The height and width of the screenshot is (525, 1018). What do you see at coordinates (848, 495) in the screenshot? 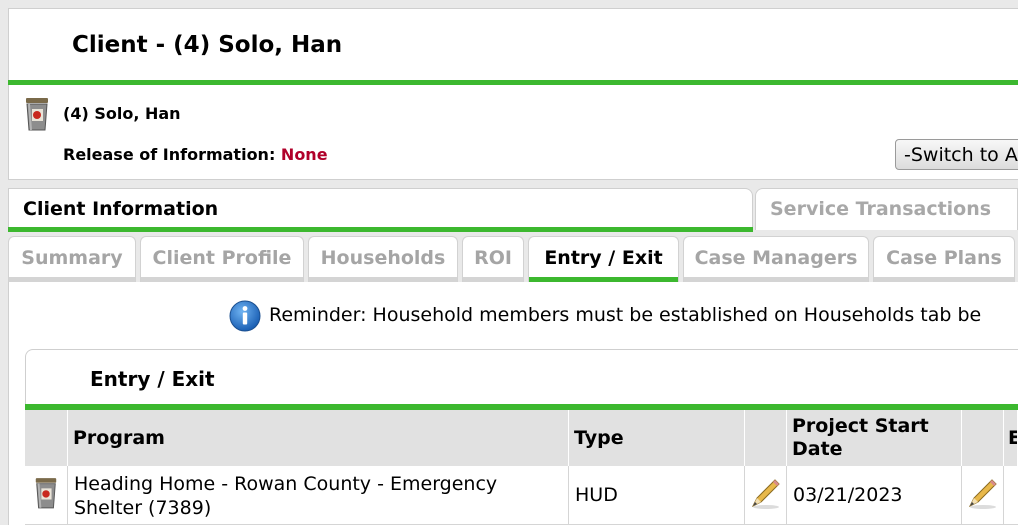
I see `project-start-date: 03/21/2023` at bounding box center [848, 495].